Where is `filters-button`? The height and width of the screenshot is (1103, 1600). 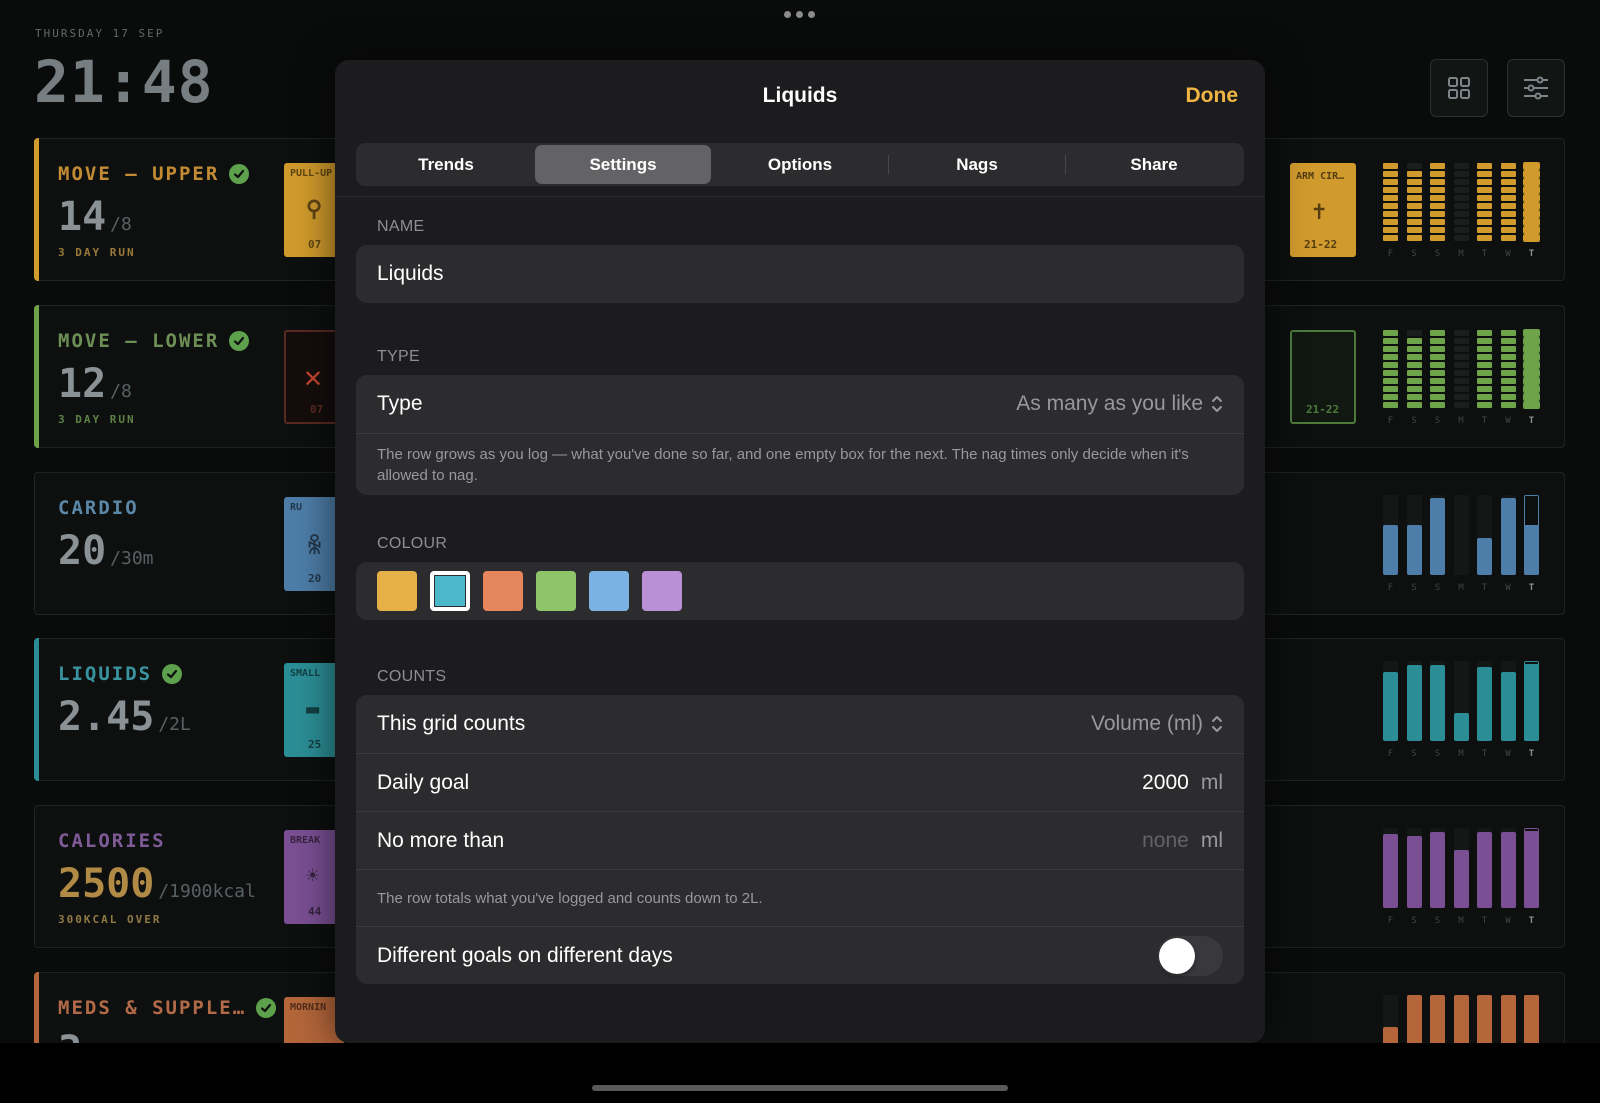
filters-button is located at coordinates (1536, 88).